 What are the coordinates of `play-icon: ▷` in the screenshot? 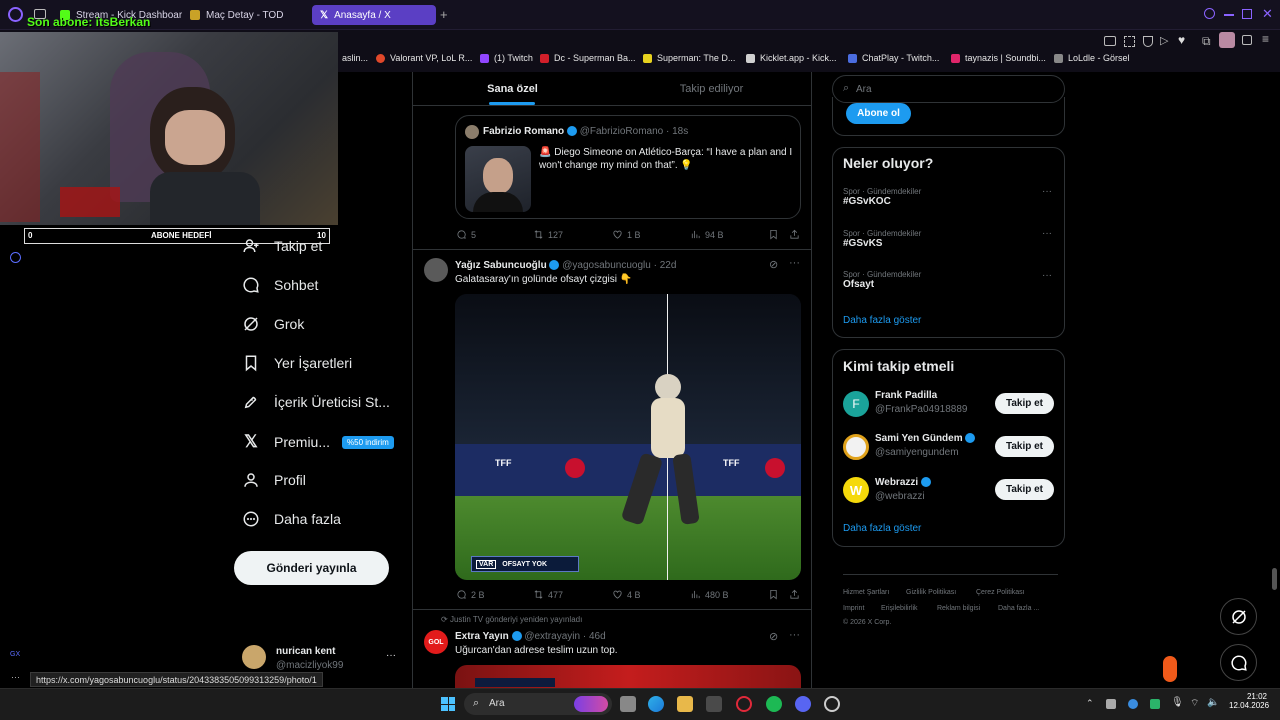 It's located at (1164, 40).